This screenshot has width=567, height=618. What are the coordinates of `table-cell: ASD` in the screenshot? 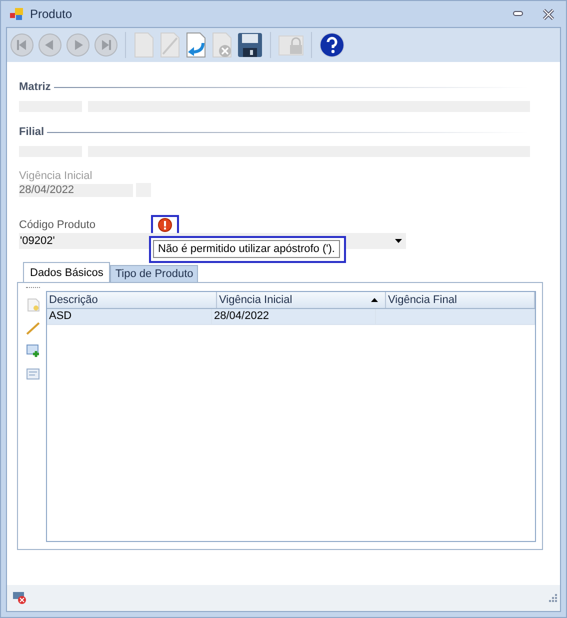 It's located at (129, 316).